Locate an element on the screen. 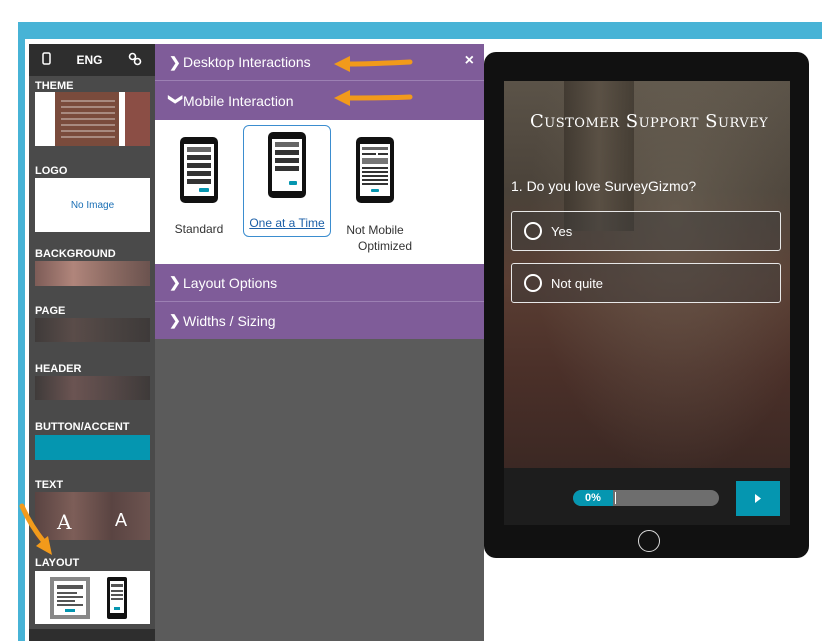  sidebar-footer is located at coordinates (92, 635).